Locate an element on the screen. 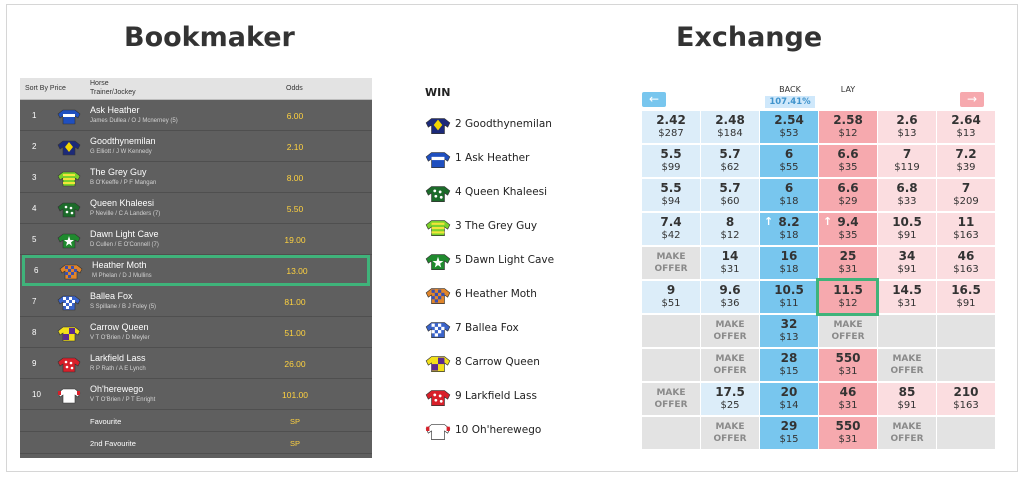 The height and width of the screenshot is (478, 1024). lay-price-cell: 14.5 $31 is located at coordinates (907, 297).